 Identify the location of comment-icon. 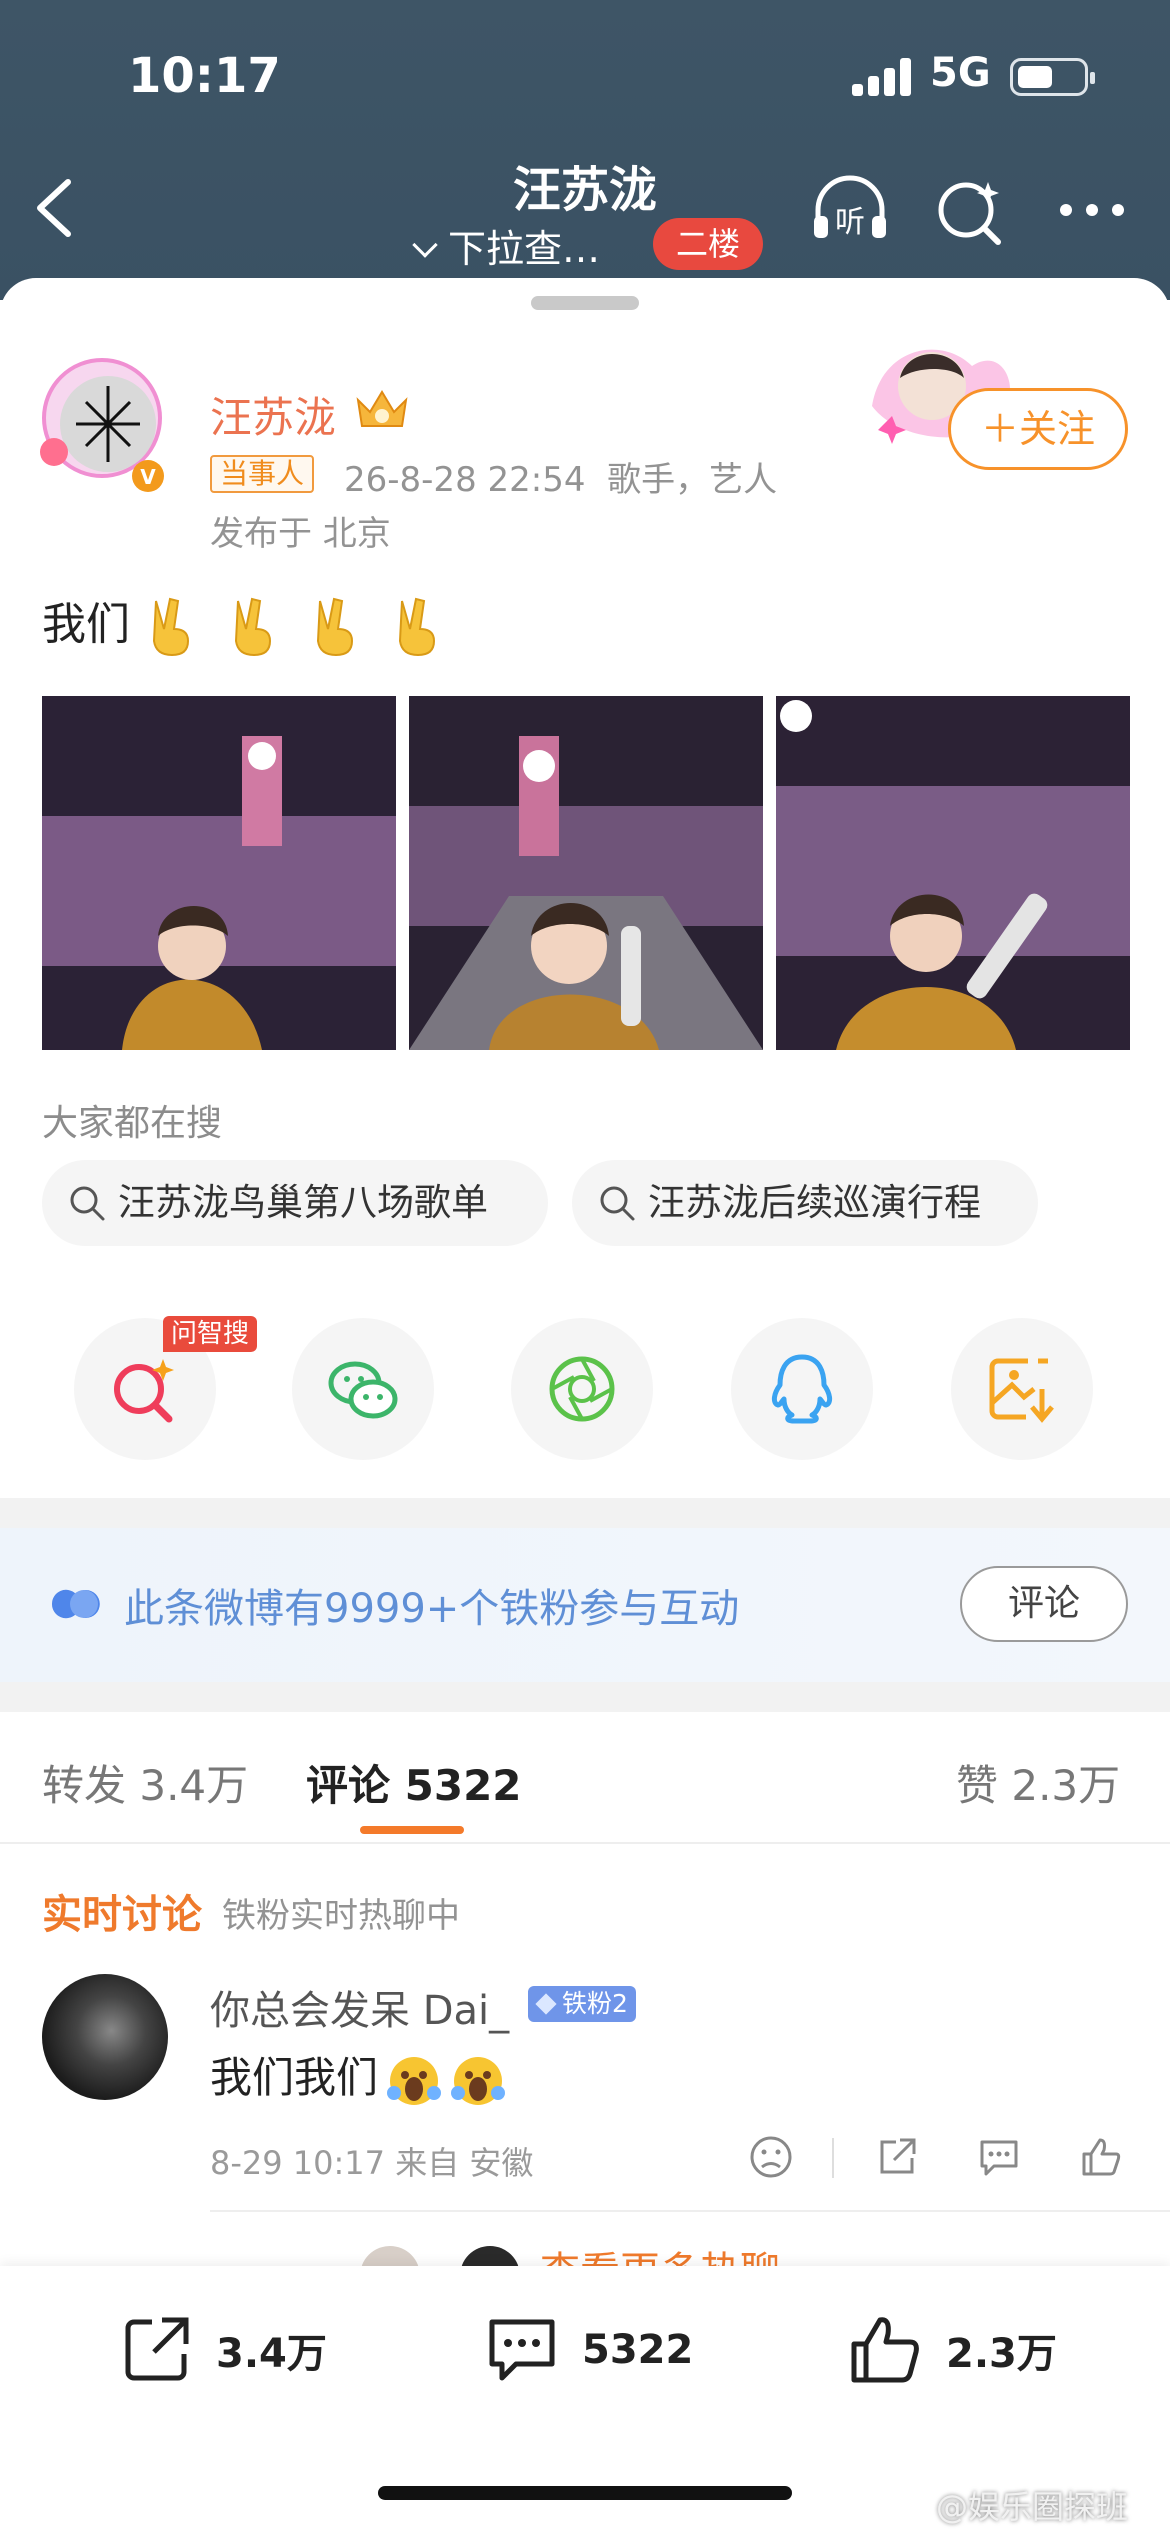
(522, 2350).